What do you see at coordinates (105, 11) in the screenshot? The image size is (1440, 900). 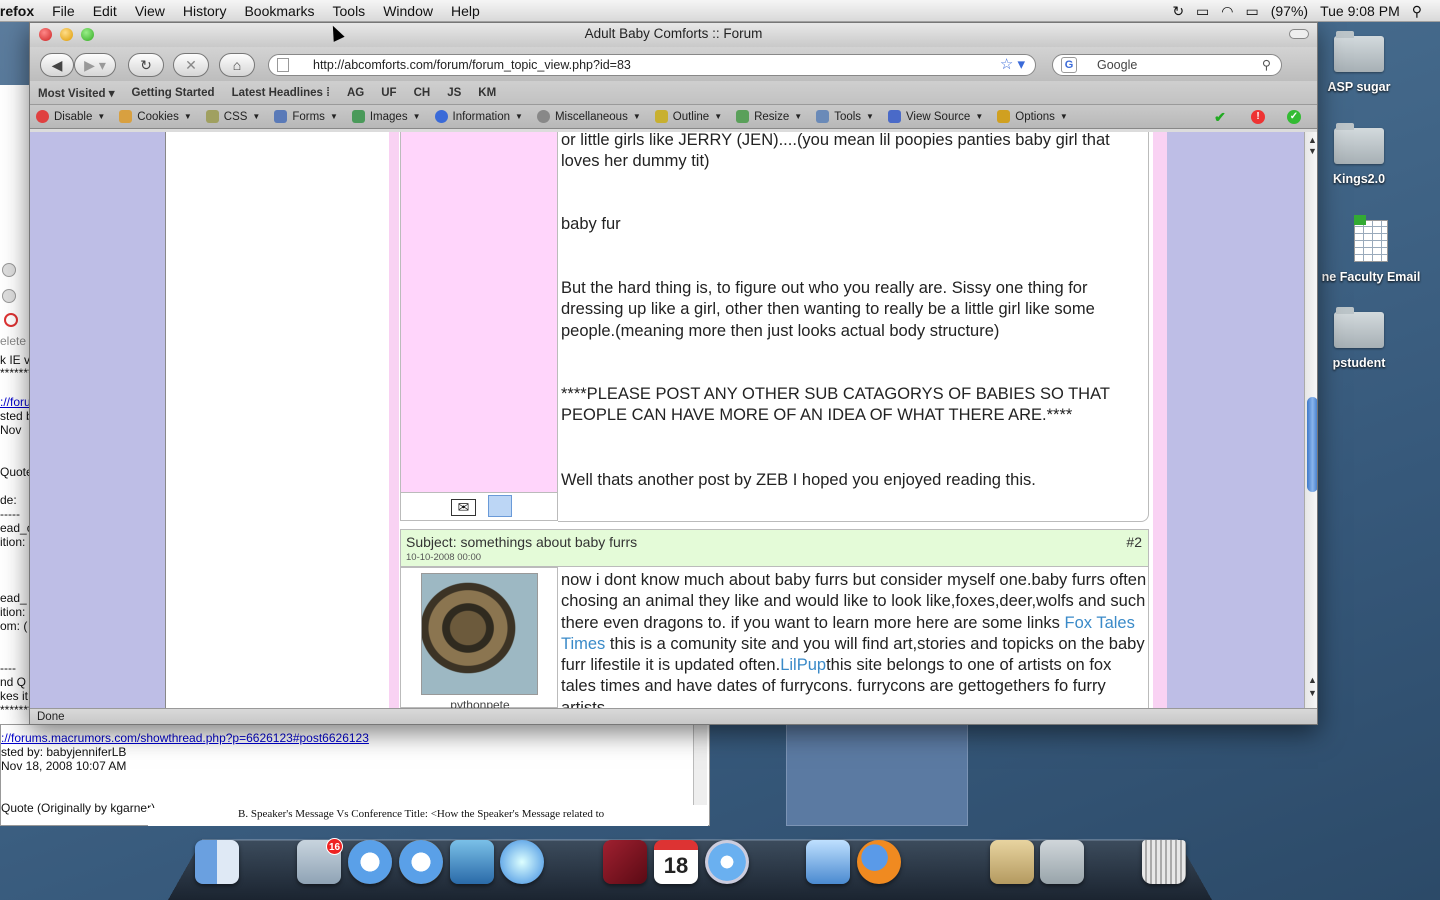 I see `menu-edit: Edit` at bounding box center [105, 11].